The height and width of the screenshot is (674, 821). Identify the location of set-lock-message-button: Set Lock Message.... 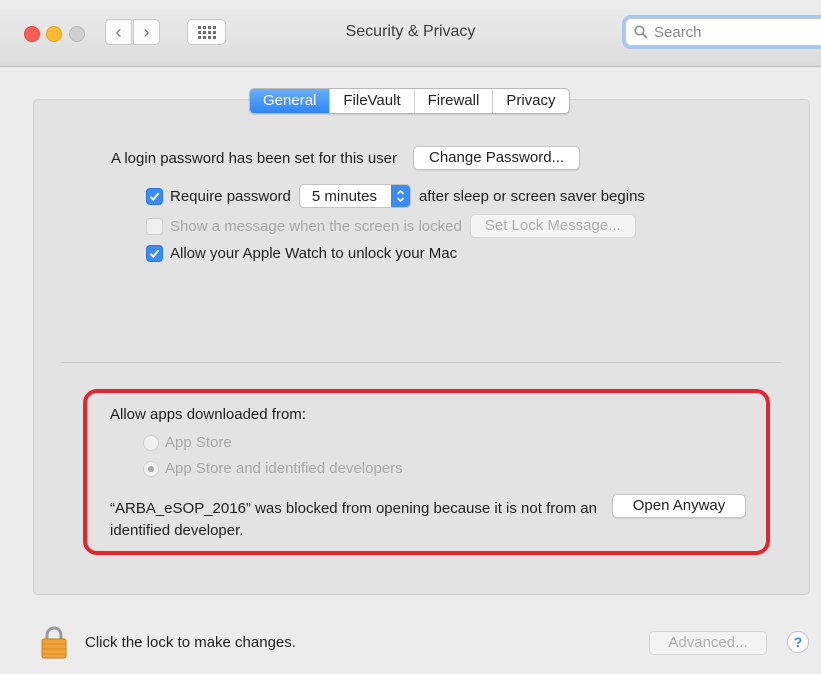
(552, 226).